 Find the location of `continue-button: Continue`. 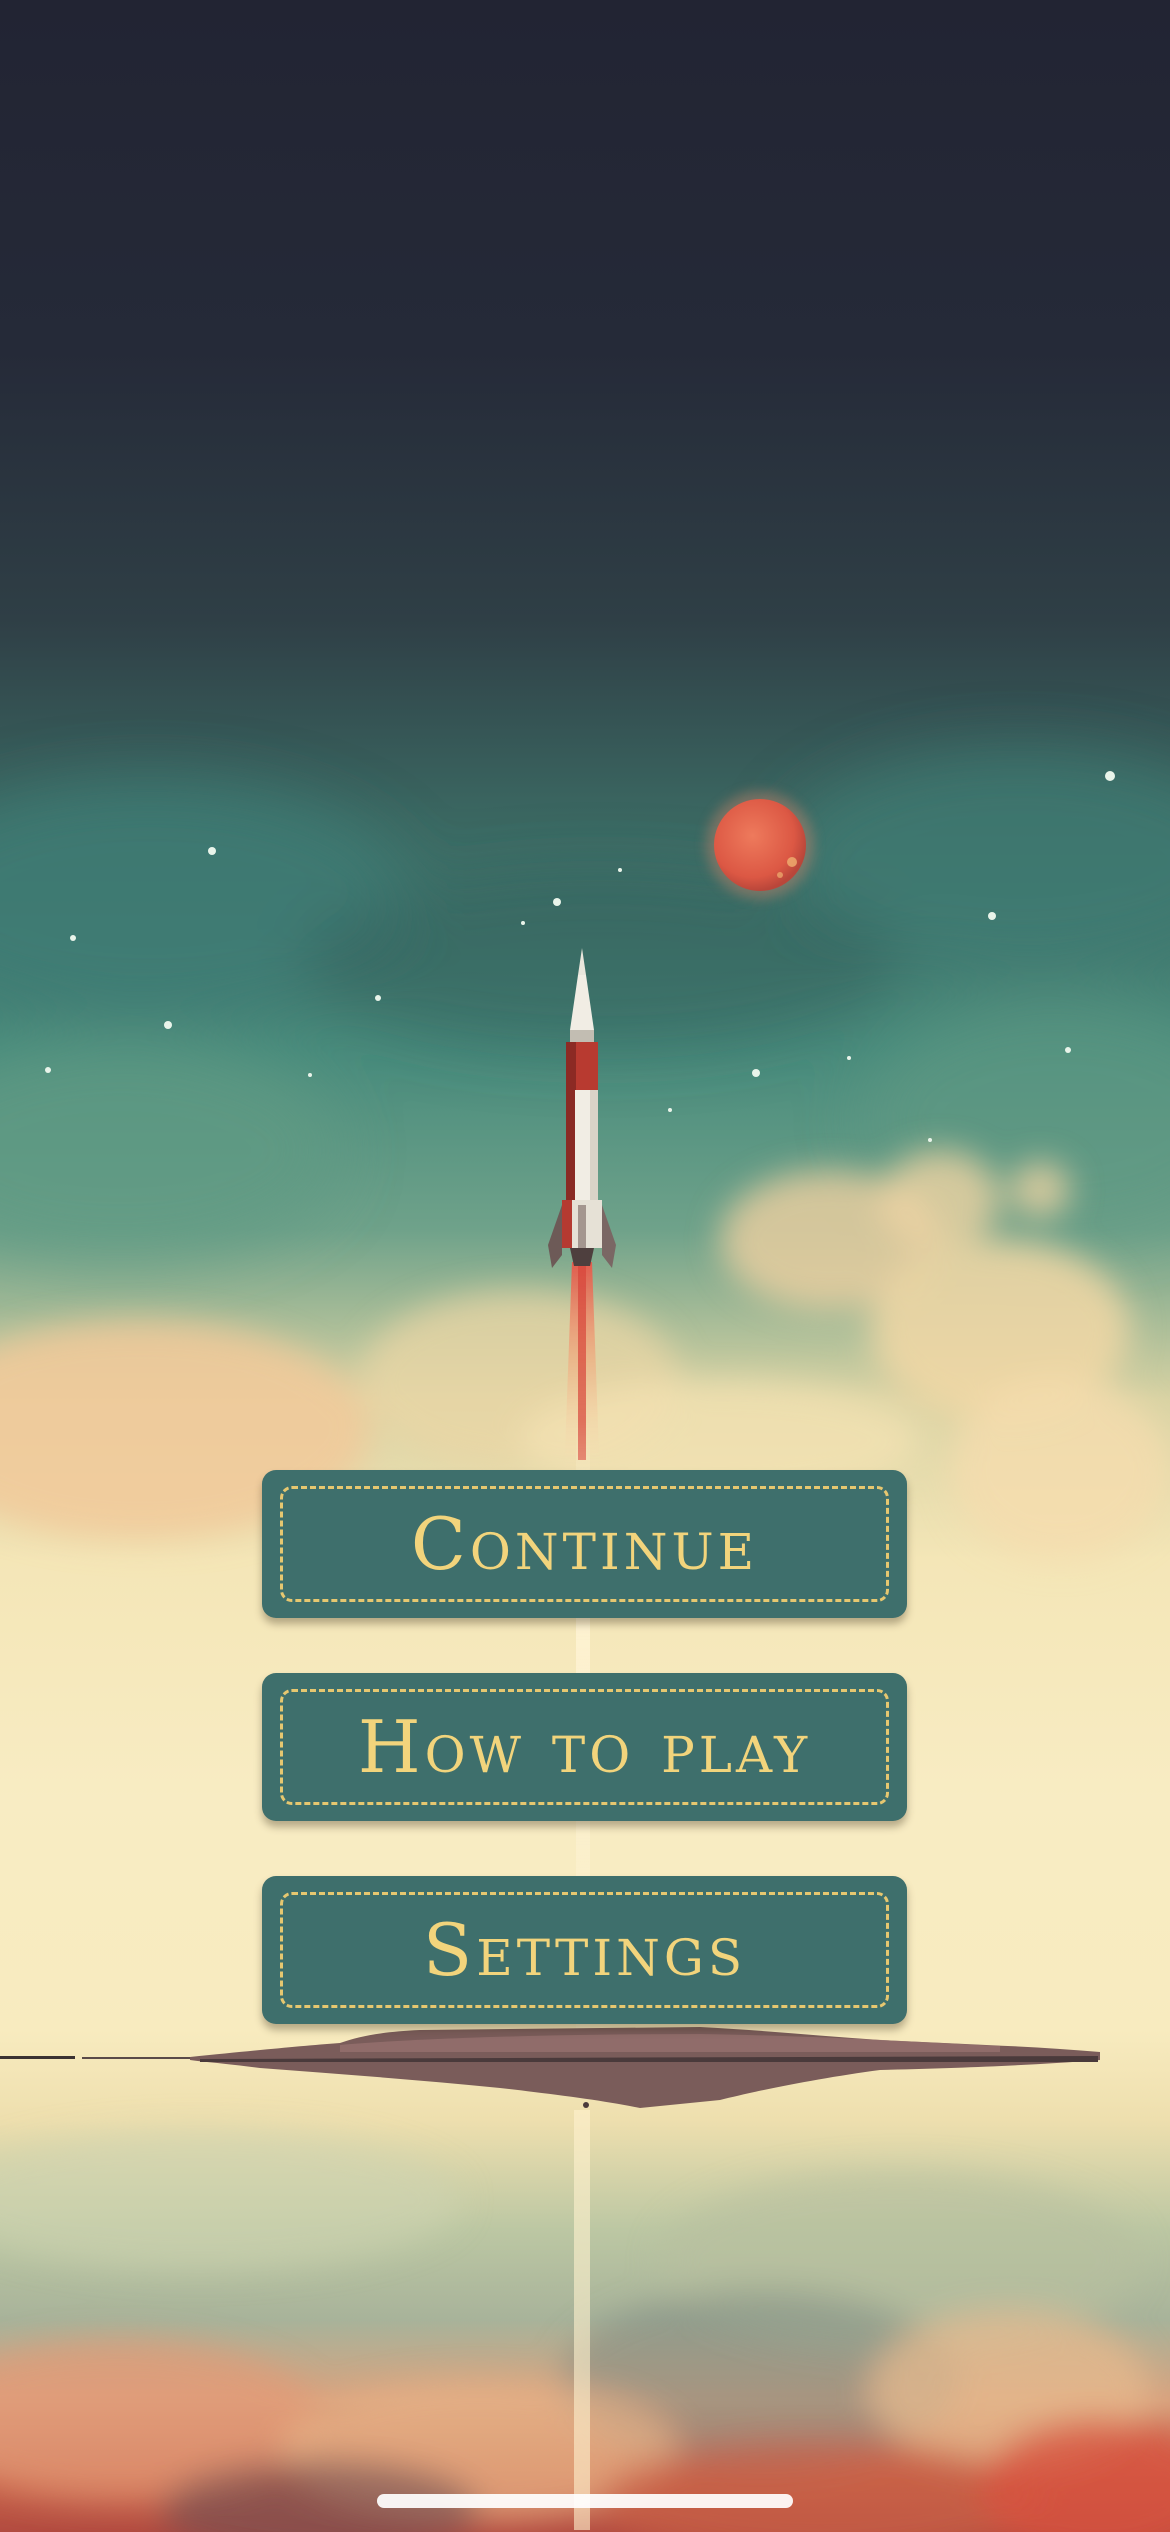

continue-button: Continue is located at coordinates (584, 1544).